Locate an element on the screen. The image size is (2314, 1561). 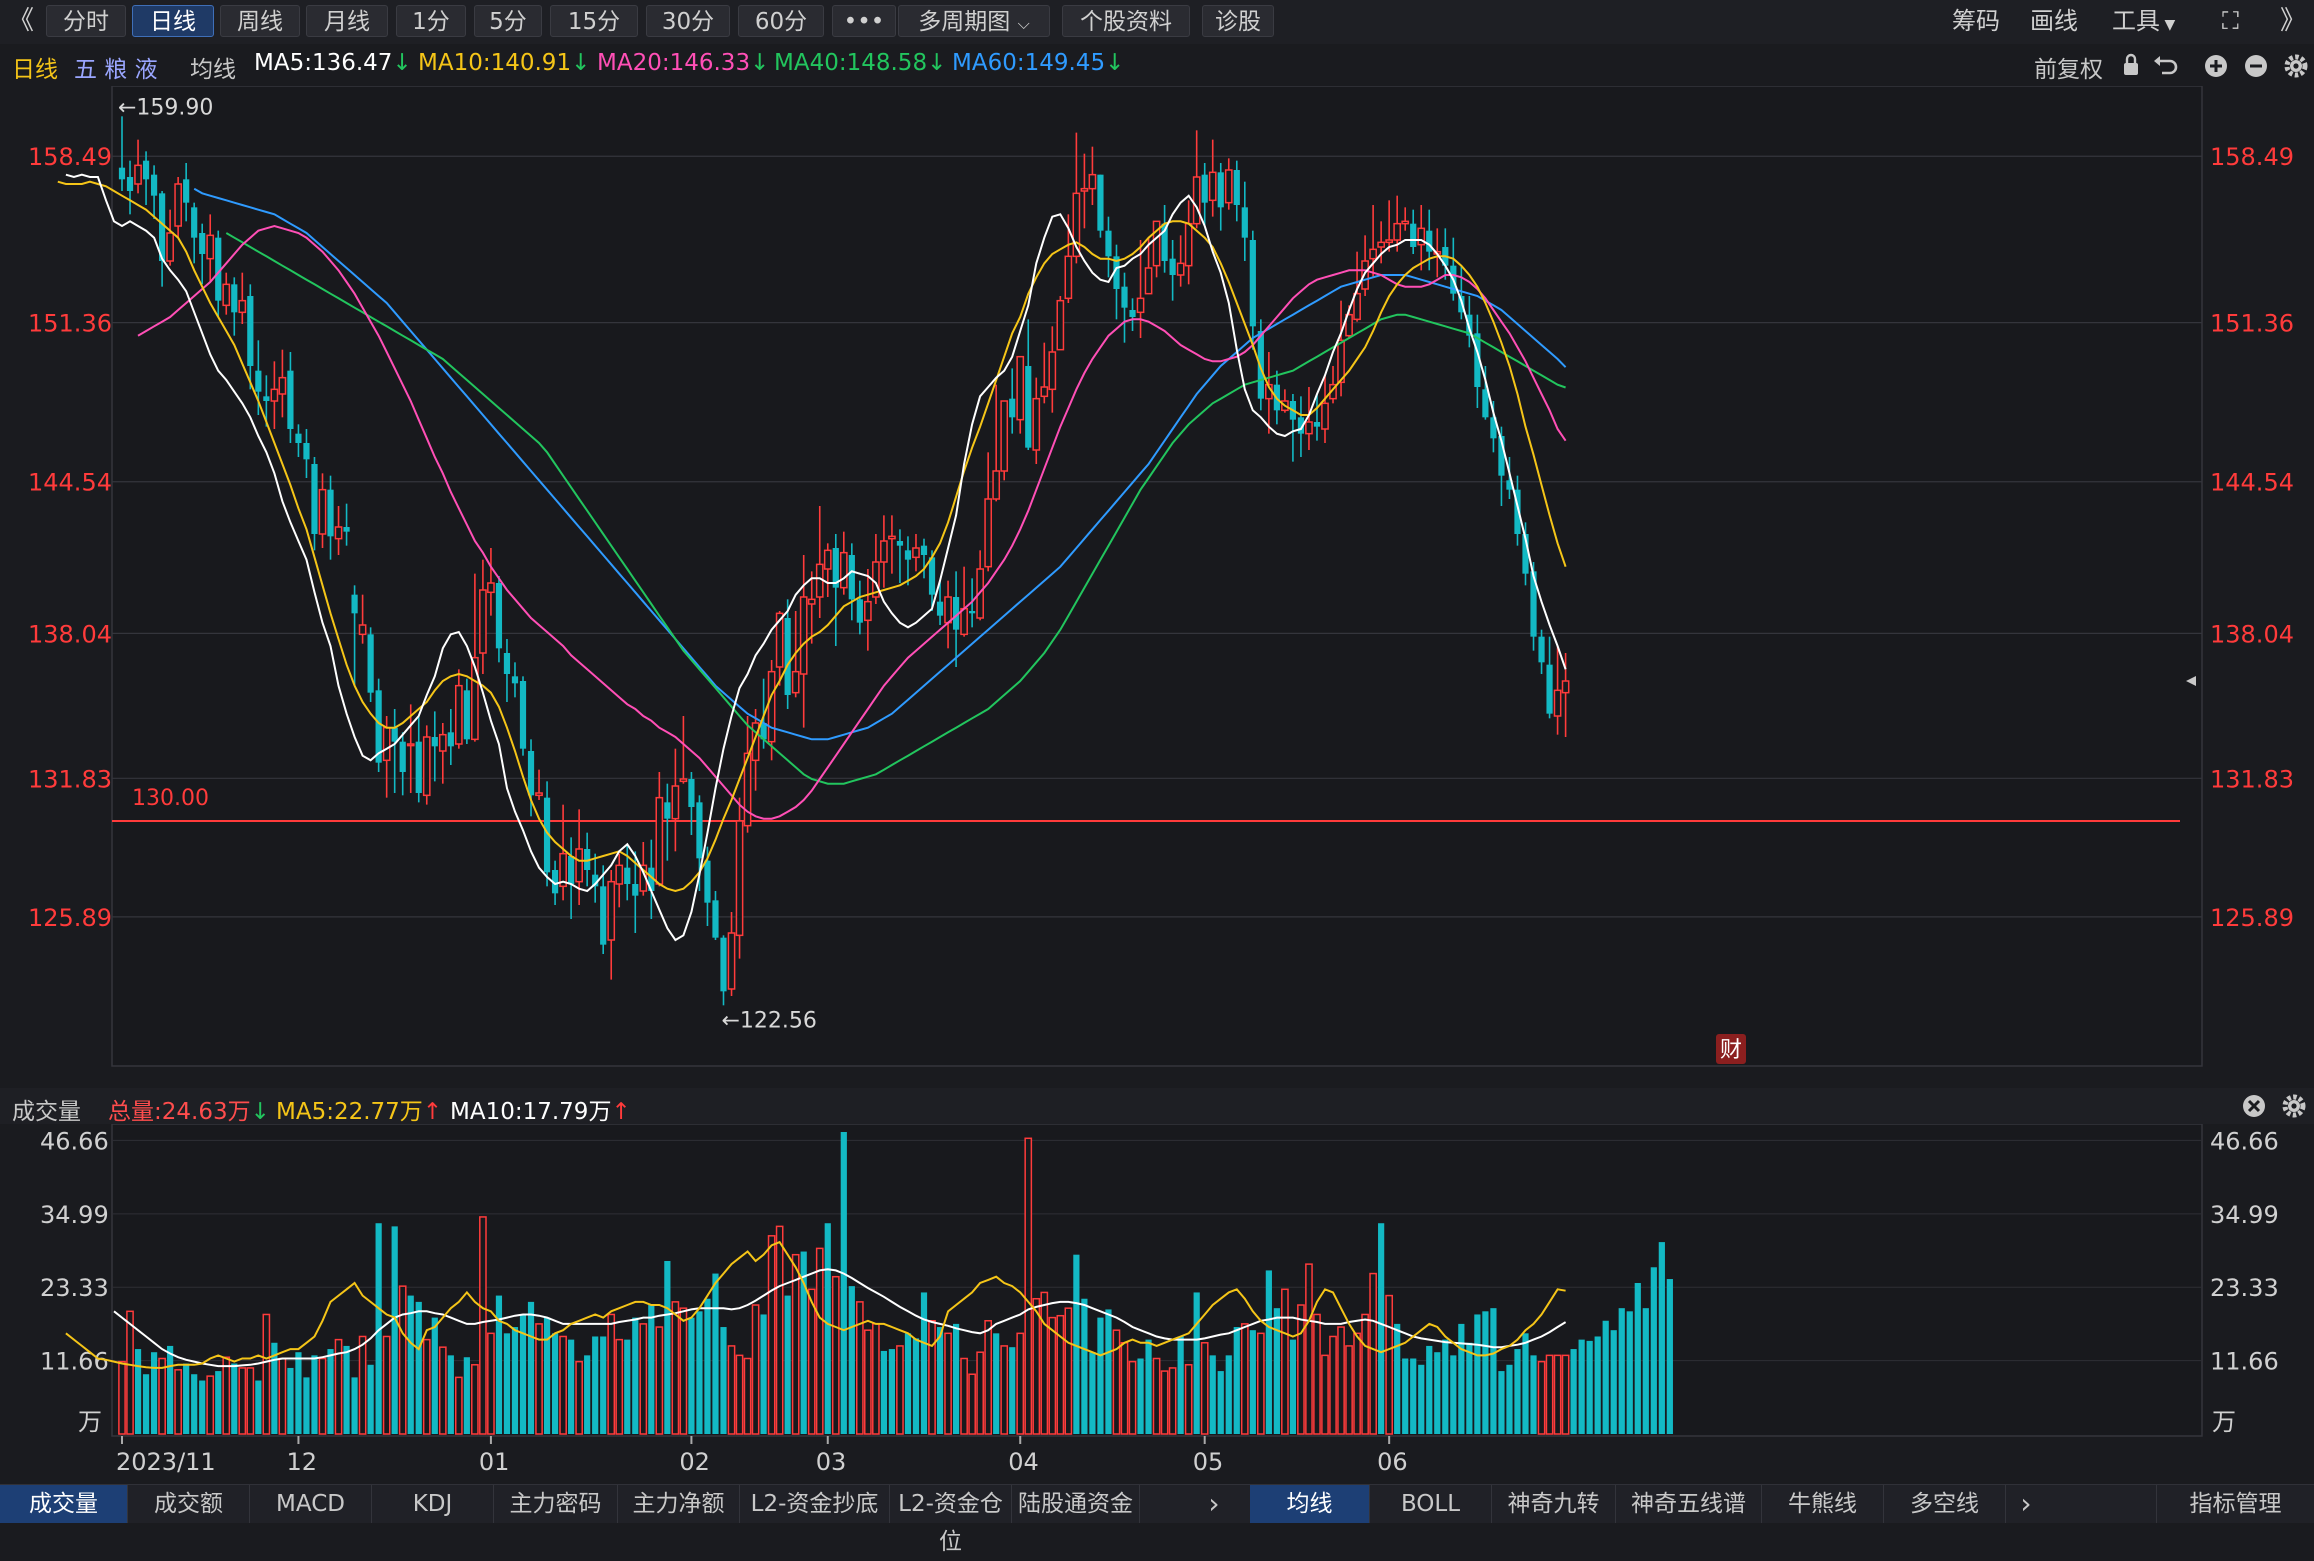
tab-2: MACD is located at coordinates (311, 1504).